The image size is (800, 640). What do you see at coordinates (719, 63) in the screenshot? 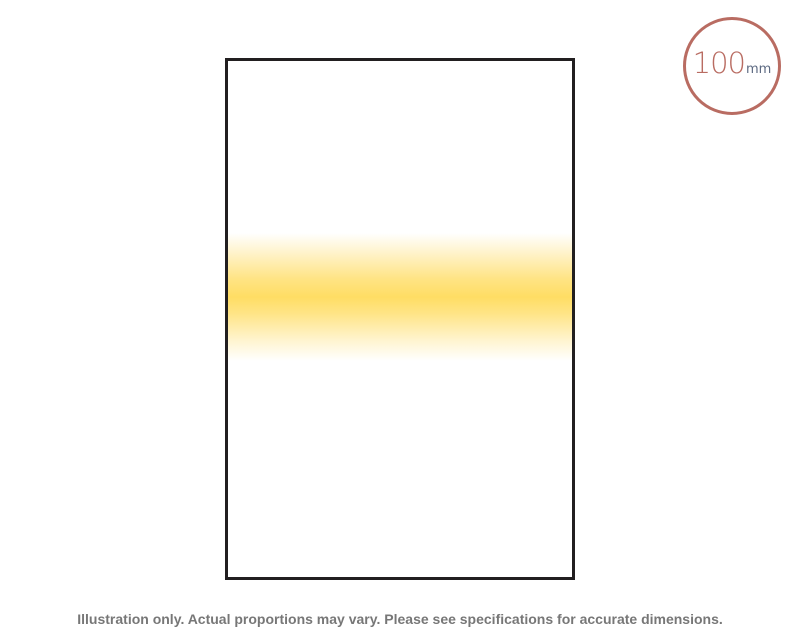
I see `size-number: 100` at bounding box center [719, 63].